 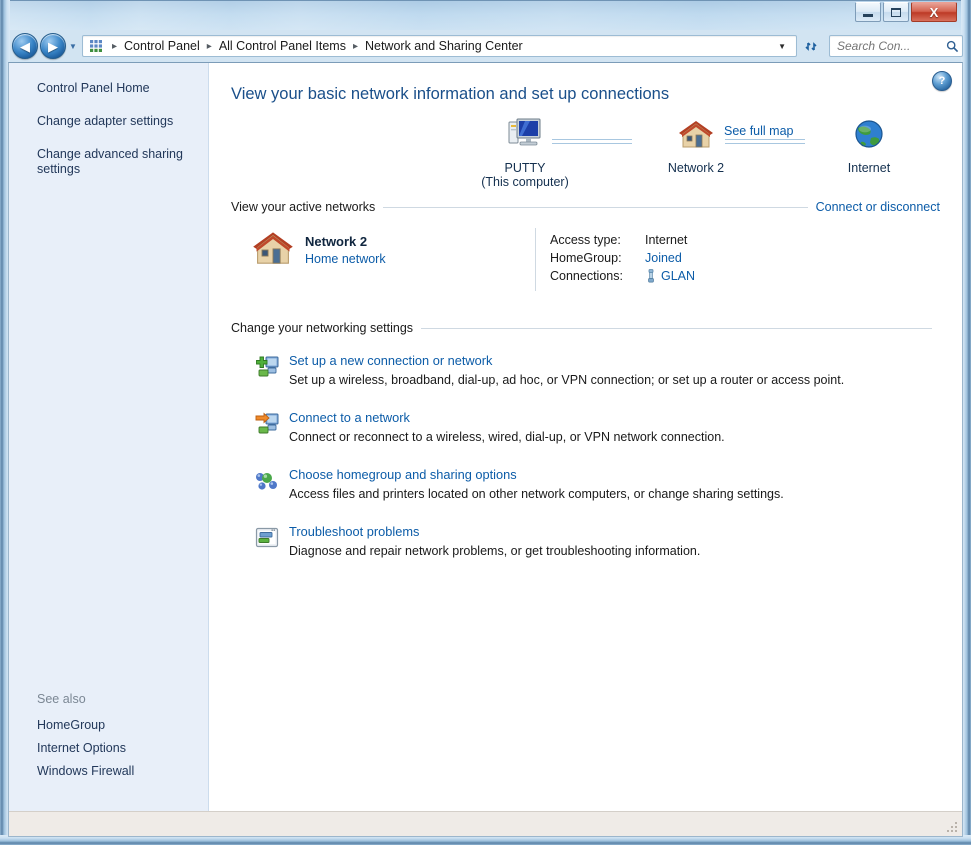 What do you see at coordinates (615, 360) in the screenshot?
I see `action-title-set-up-new-connection: Set up a new connection or network` at bounding box center [615, 360].